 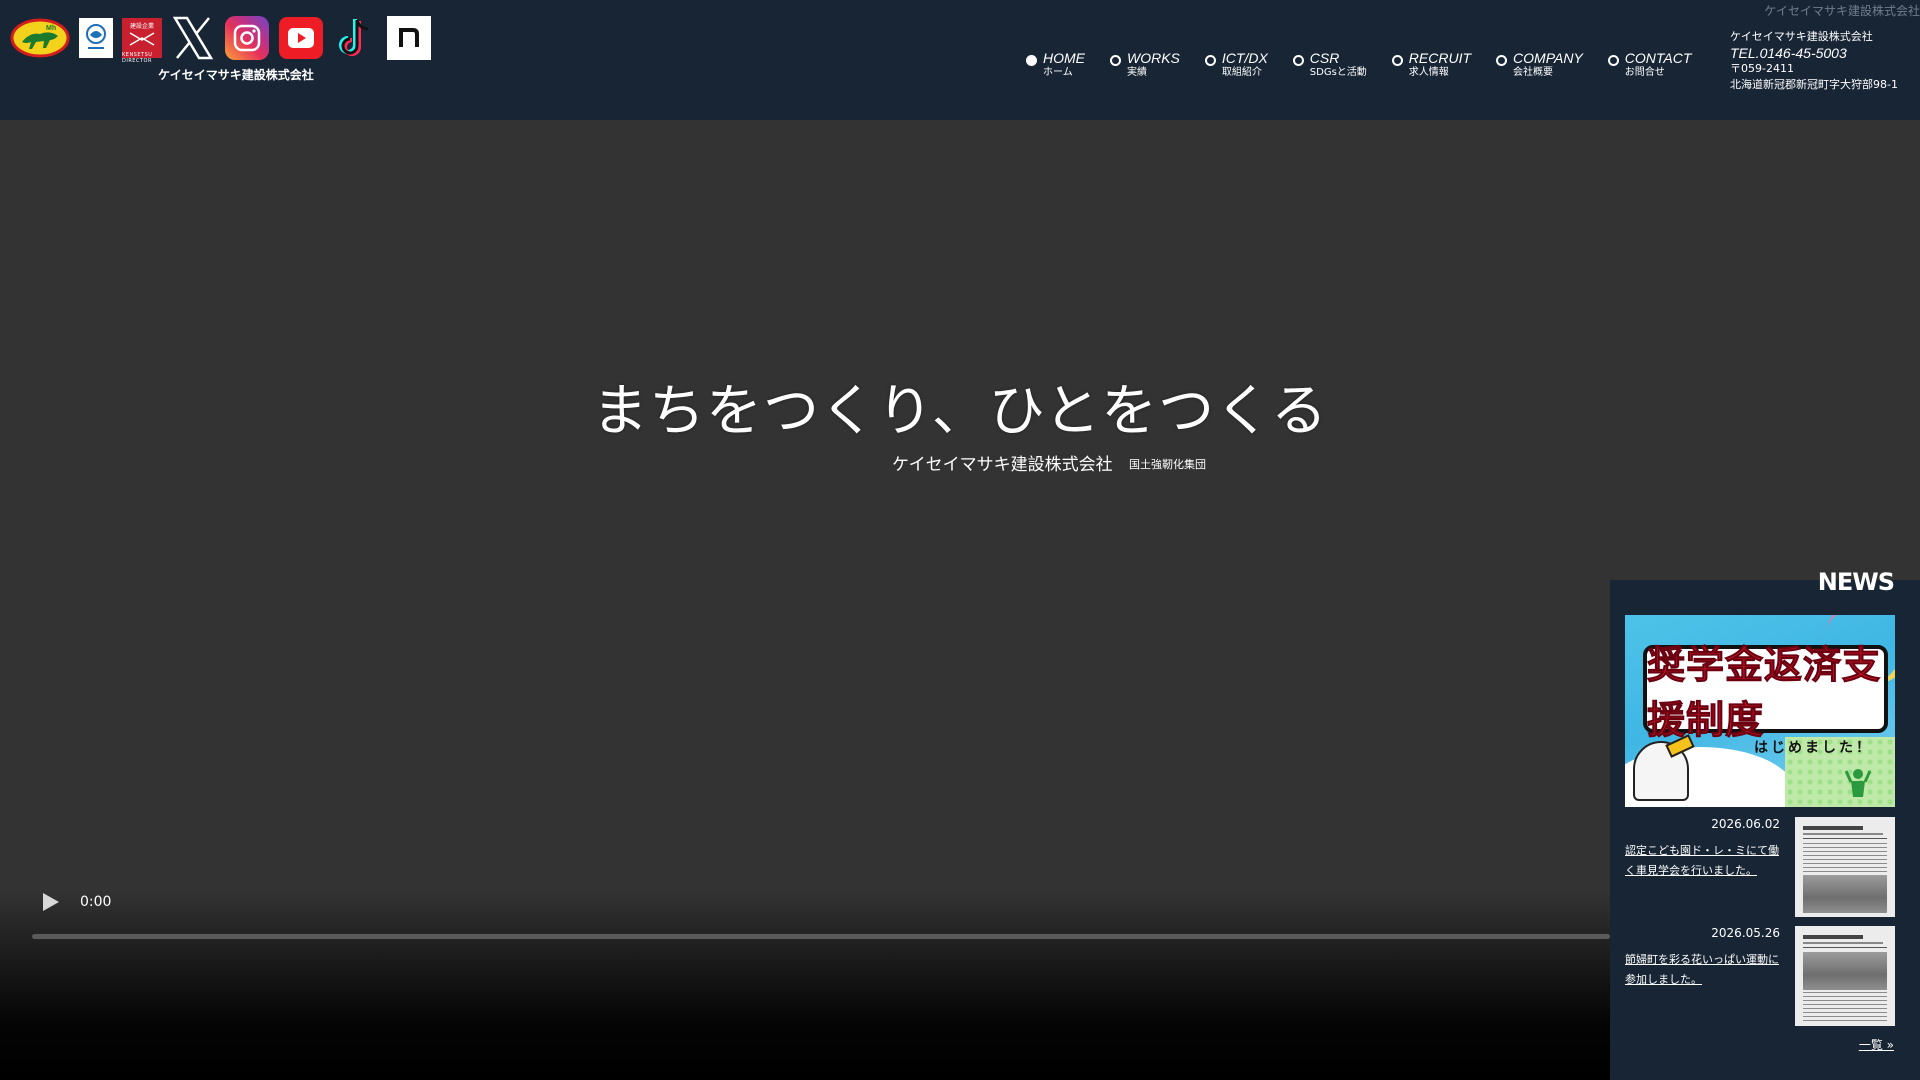 I want to click on nav-label-en: HOME, so click(x=1064, y=58).